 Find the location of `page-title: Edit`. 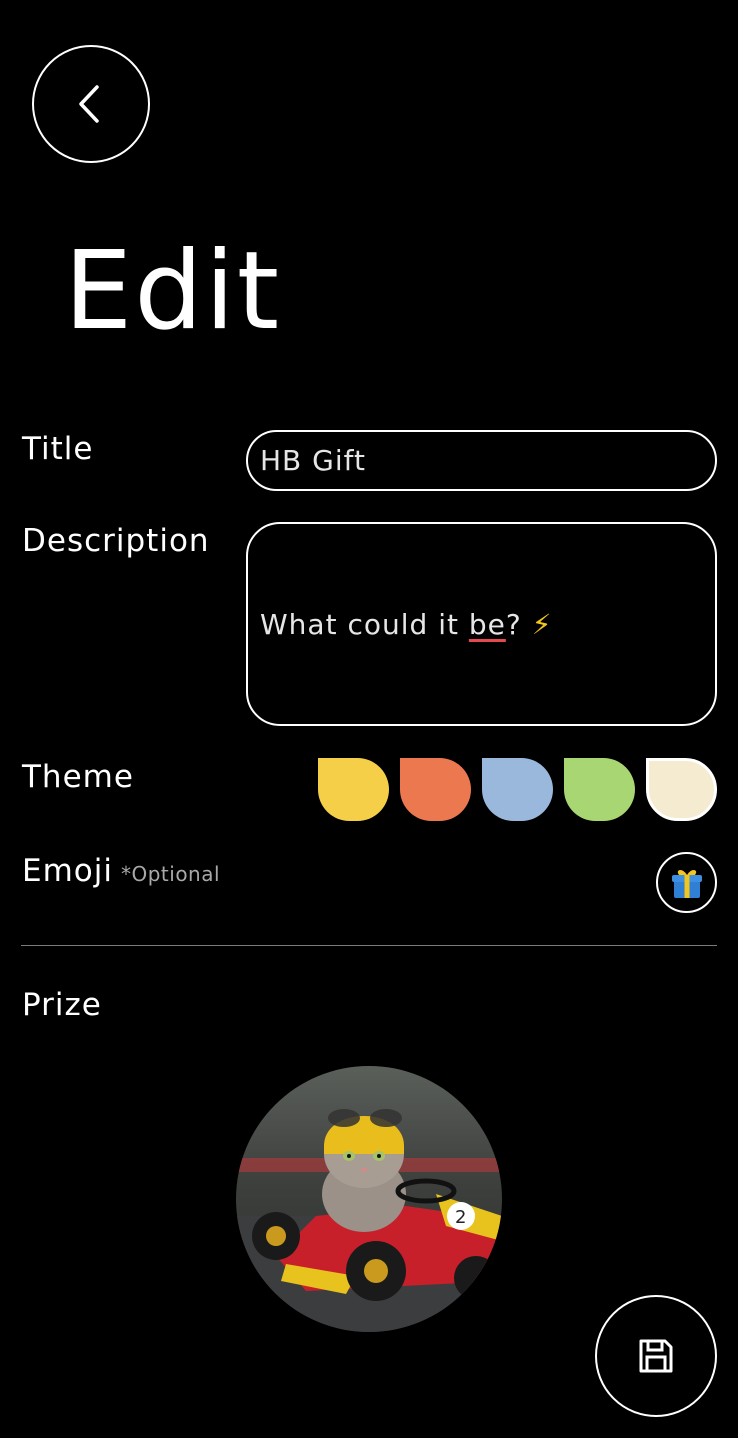

page-title: Edit is located at coordinates (173, 291).